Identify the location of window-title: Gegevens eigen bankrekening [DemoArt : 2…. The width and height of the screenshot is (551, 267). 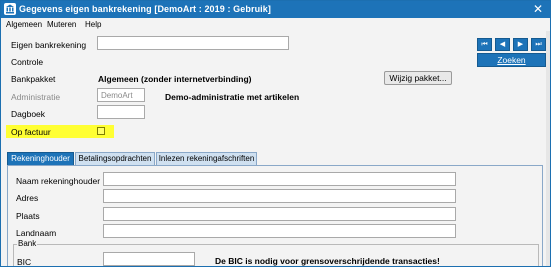
(145, 9).